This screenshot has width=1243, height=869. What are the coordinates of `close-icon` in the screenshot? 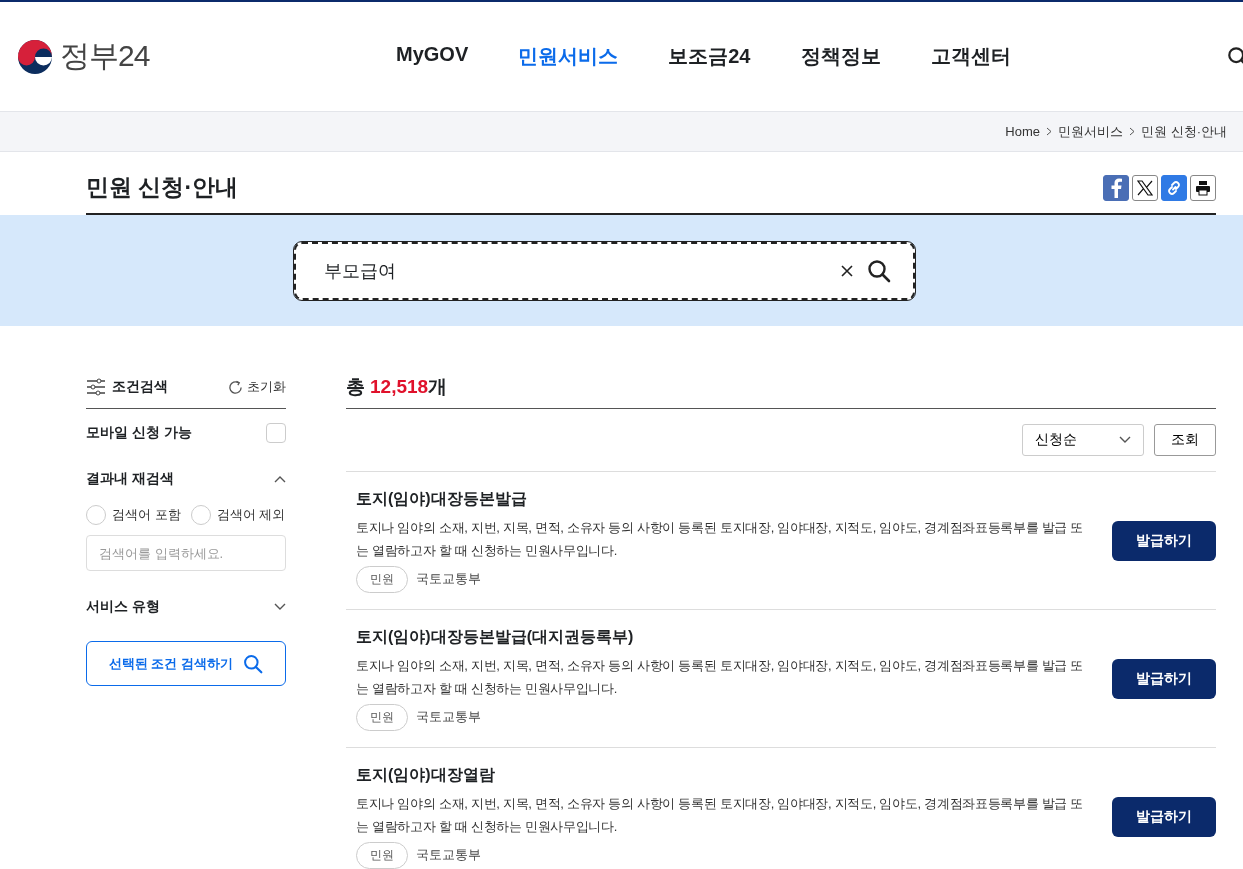 It's located at (846, 270).